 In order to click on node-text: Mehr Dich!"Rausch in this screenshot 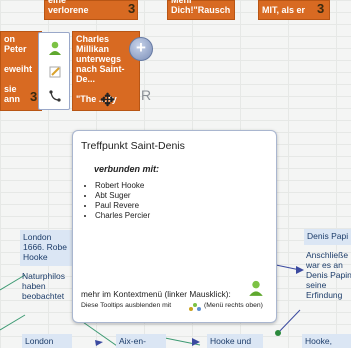, I will do `click(201, 7)`.